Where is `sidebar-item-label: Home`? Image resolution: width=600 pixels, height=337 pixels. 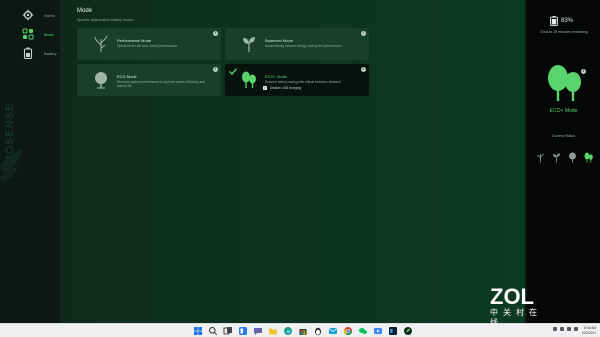 sidebar-item-label: Home is located at coordinates (49, 15).